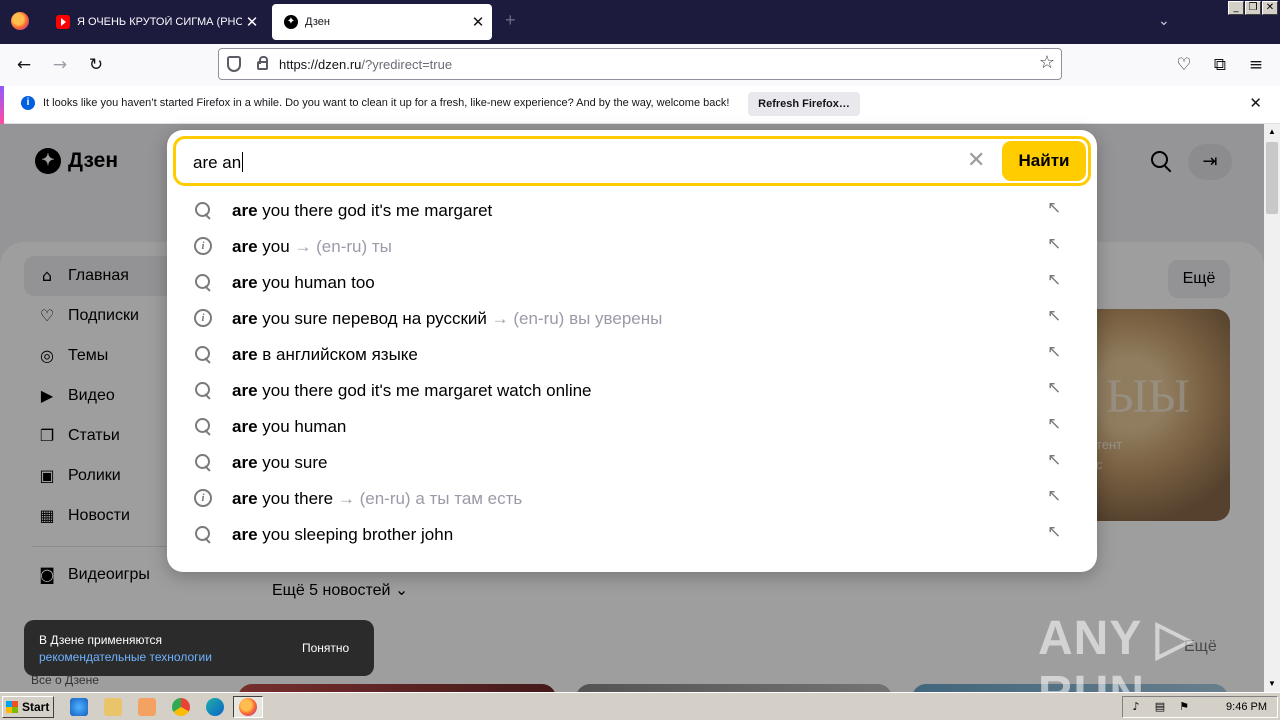  I want to click on tab-youtube: Я ОЧЕНЬ КРУТОЙ СИГМА (PHONK ✕, so click(155, 22).